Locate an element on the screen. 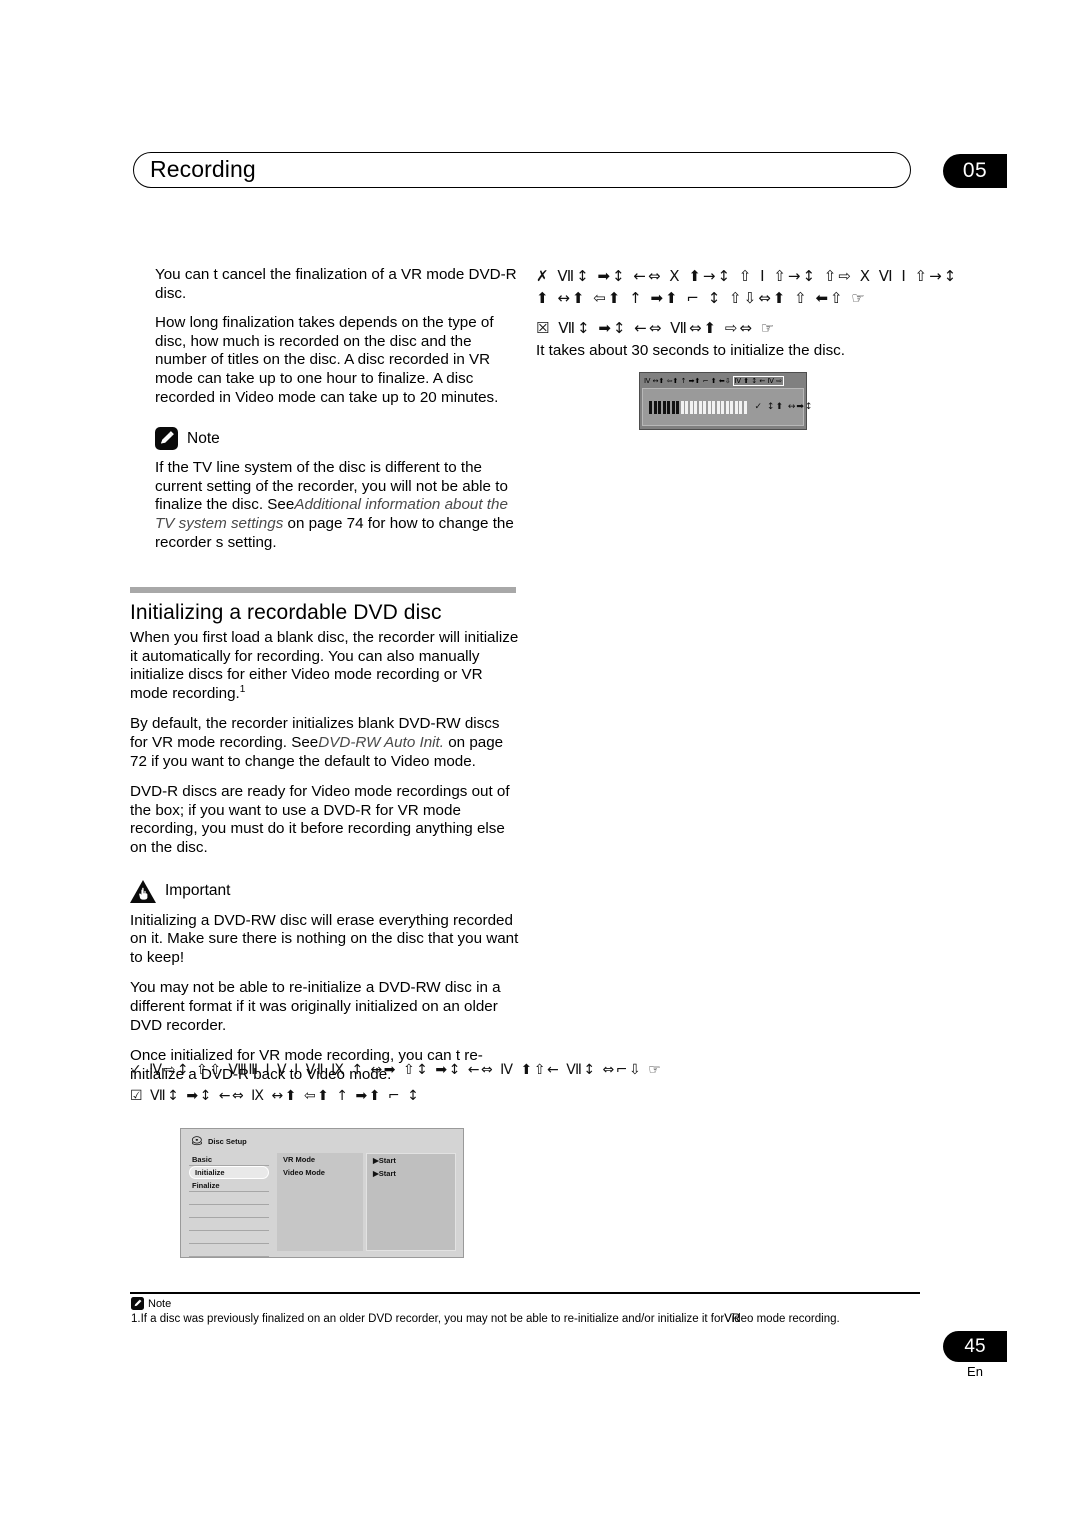  display-top-label-row: Ⅳ ↔⬆ ⇦⬆ ↑ ➡⬆ ⌐ ⬆ ⬅⇩ Ⅳ ⬆ ↕ ← Ⅳ ⇨ is located at coordinates (723, 380).